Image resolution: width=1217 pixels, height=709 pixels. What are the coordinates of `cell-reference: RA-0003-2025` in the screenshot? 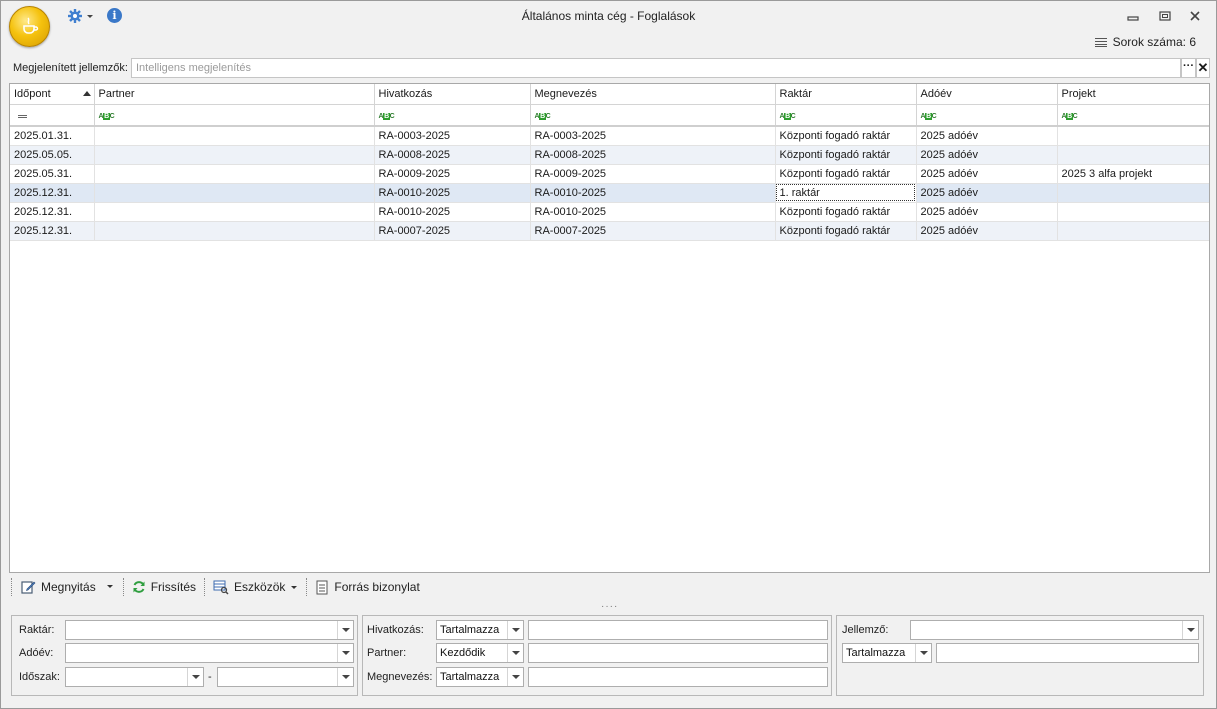 It's located at (452, 136).